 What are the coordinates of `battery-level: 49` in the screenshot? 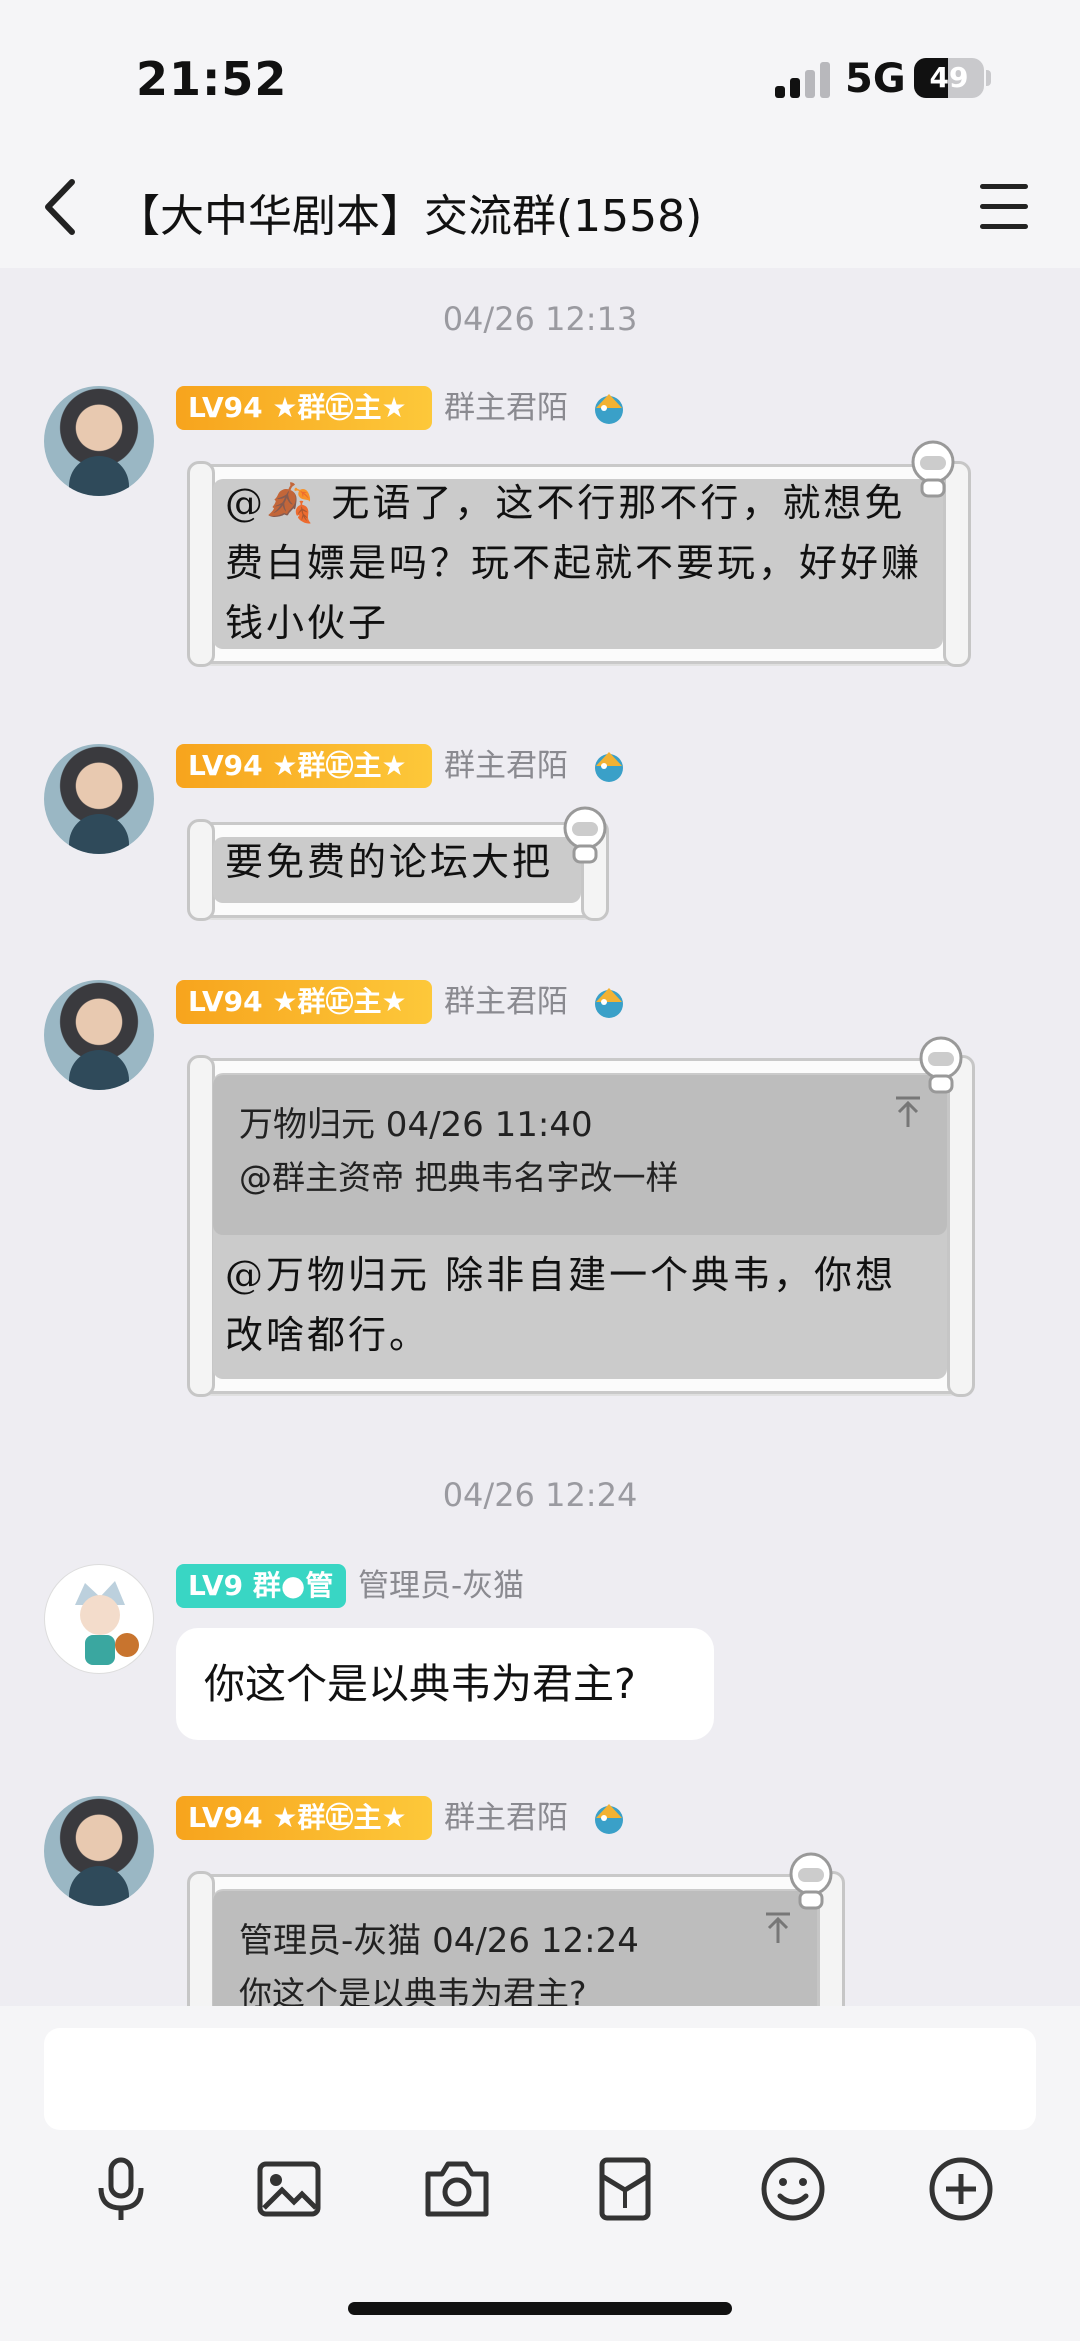 It's located at (949, 77).